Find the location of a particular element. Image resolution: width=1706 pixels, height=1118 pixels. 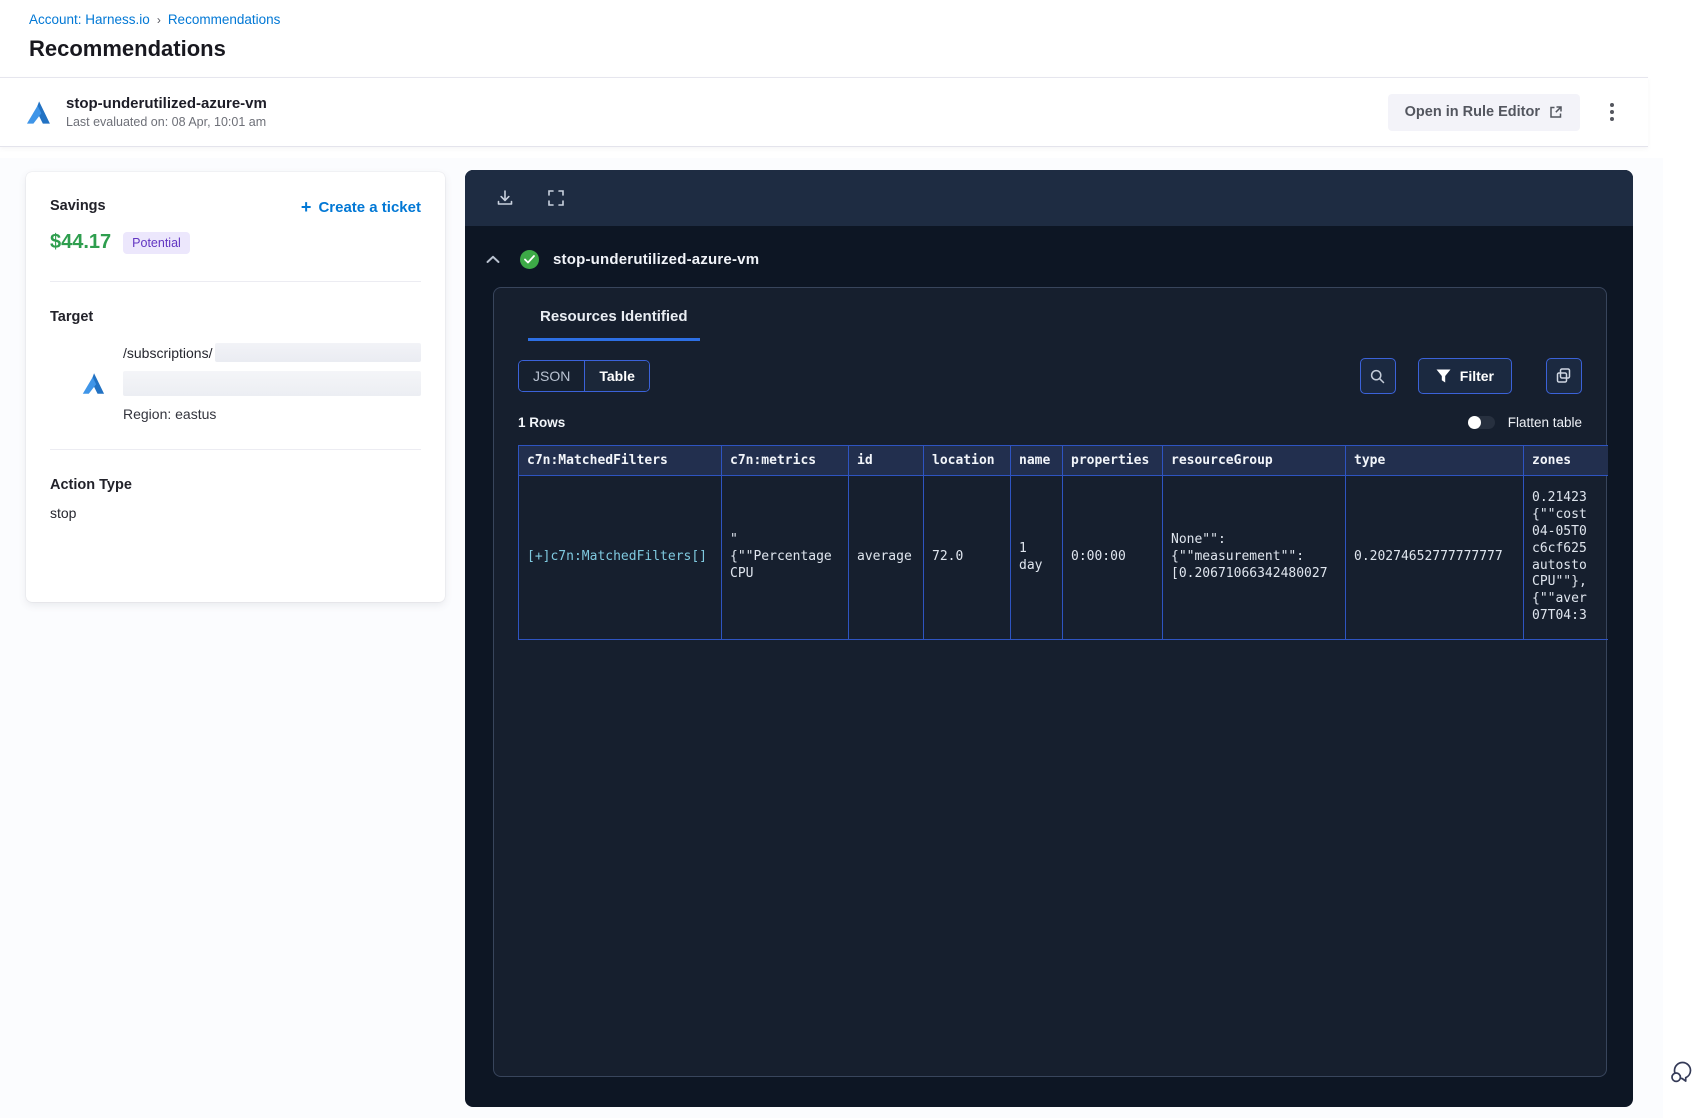

target-label: Target is located at coordinates (72, 317).